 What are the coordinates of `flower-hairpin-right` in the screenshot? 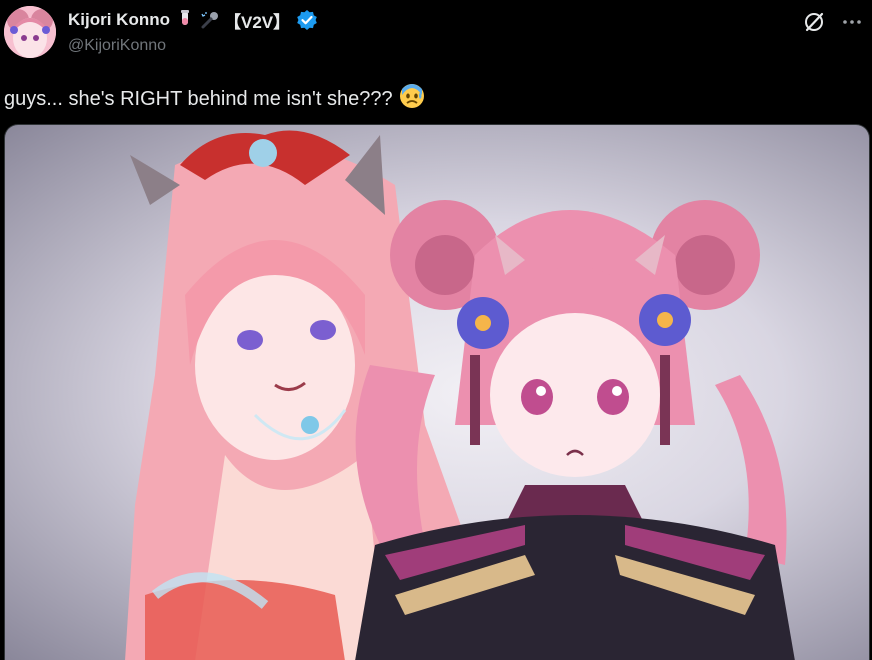 It's located at (665, 320).